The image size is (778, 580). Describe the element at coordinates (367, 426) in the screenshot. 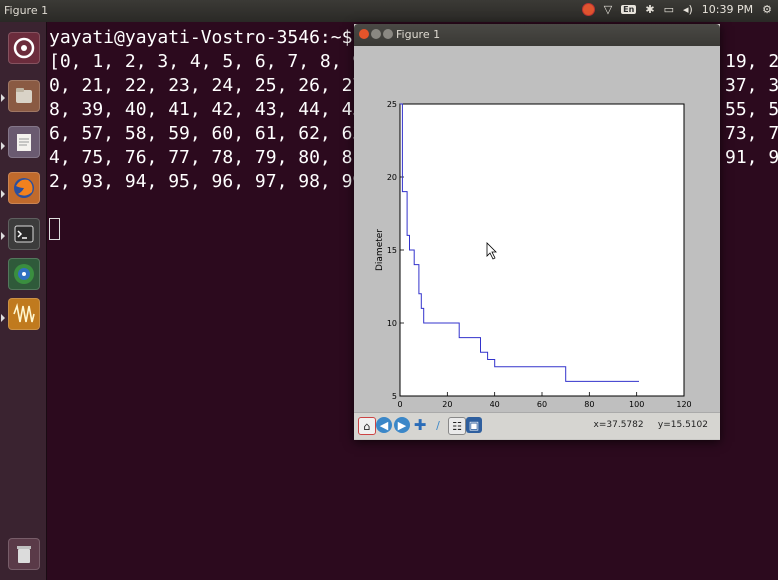

I see `home-icon: ⌂` at that location.